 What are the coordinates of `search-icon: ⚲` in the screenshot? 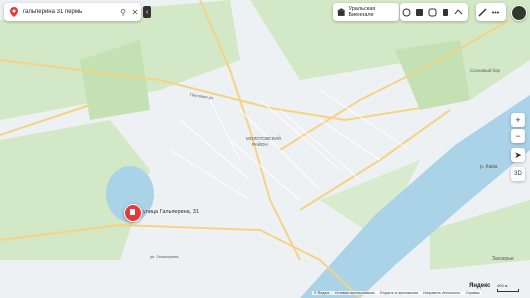 It's located at (123, 12).